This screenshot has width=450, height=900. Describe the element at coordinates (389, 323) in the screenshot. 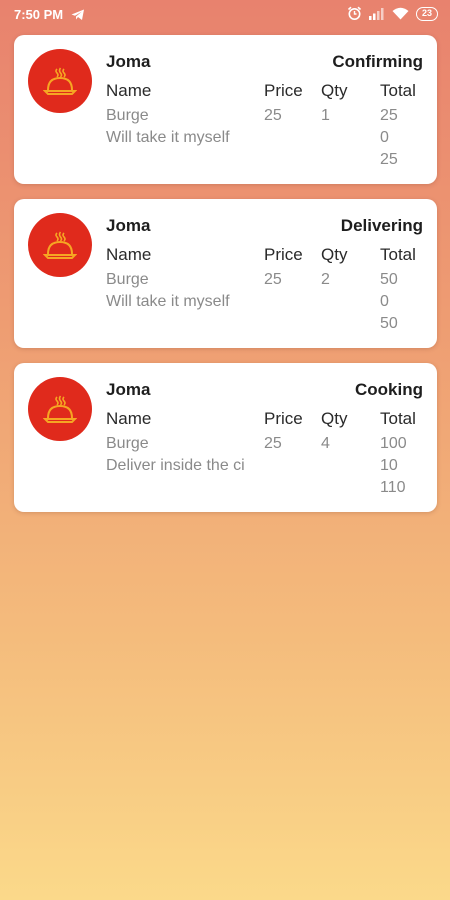

I see `grand-total: 50` at that location.